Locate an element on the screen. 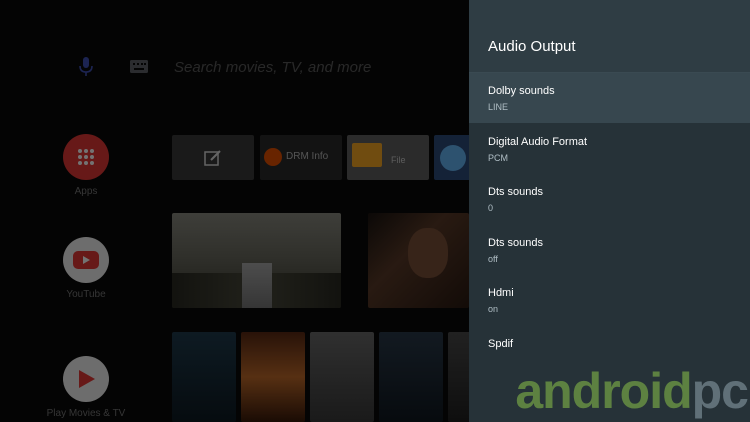  file-label: File is located at coordinates (398, 160).